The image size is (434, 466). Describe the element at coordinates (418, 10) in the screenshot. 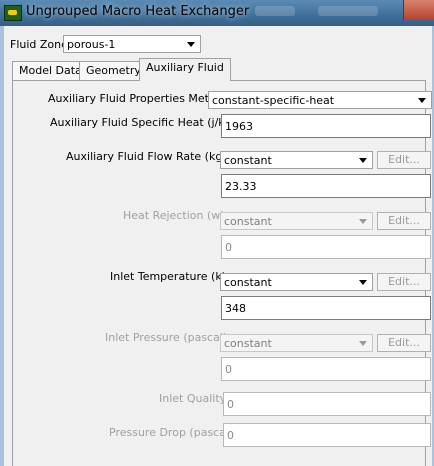

I see `close-button` at that location.